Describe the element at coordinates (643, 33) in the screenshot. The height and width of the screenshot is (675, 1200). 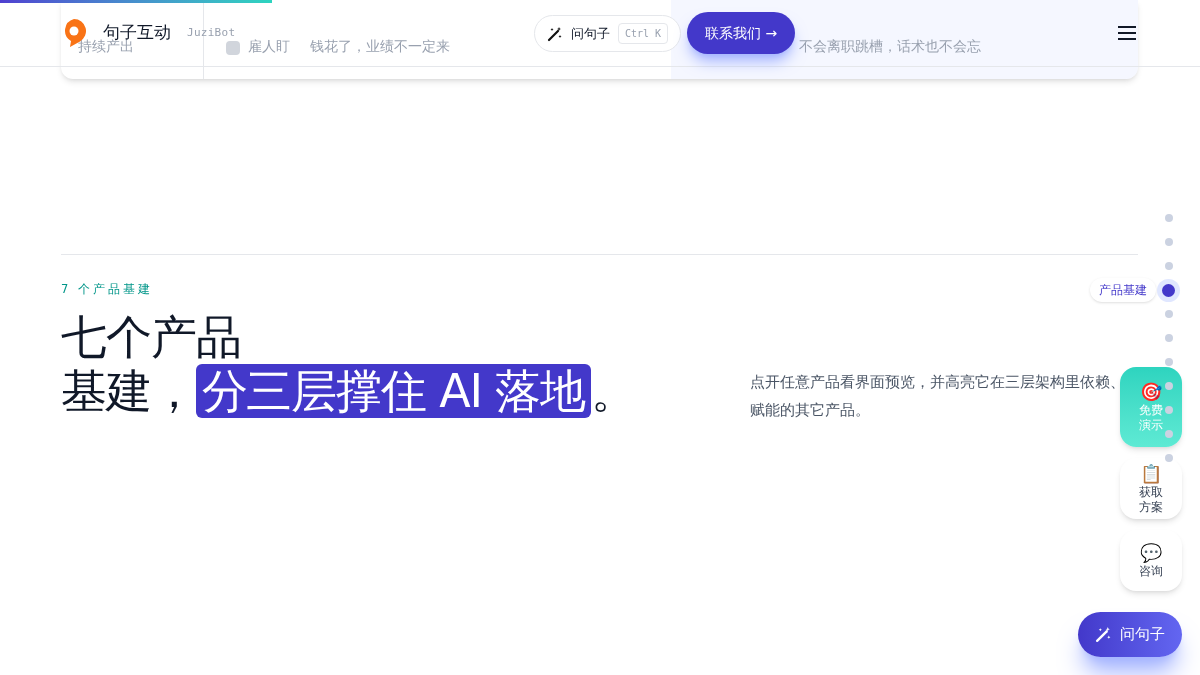
I see `shortcut-hint: Ctrl K` at that location.